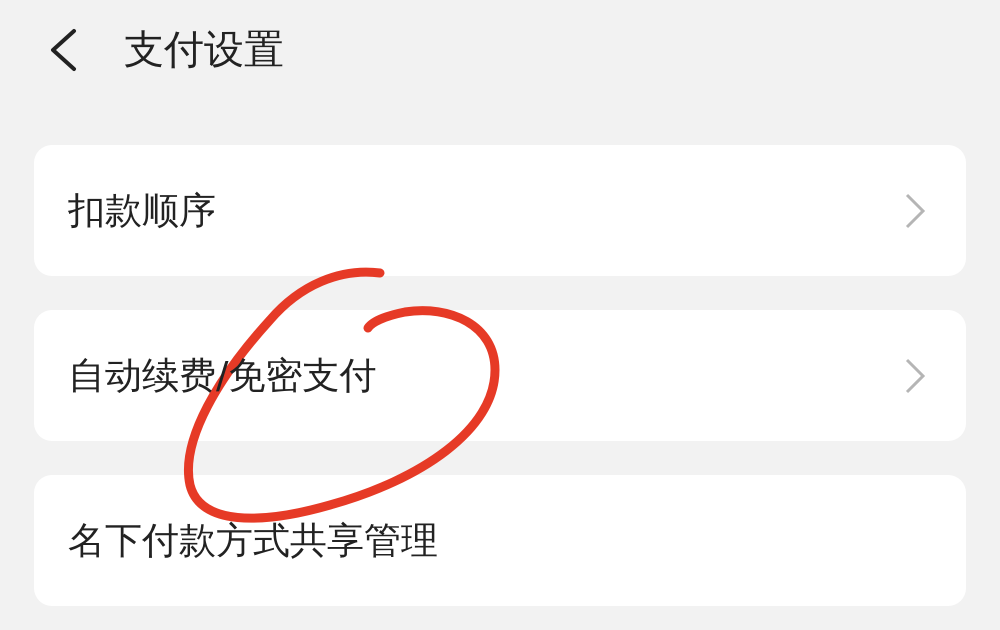 The height and width of the screenshot is (630, 1000). I want to click on back-icon, so click(63, 50).